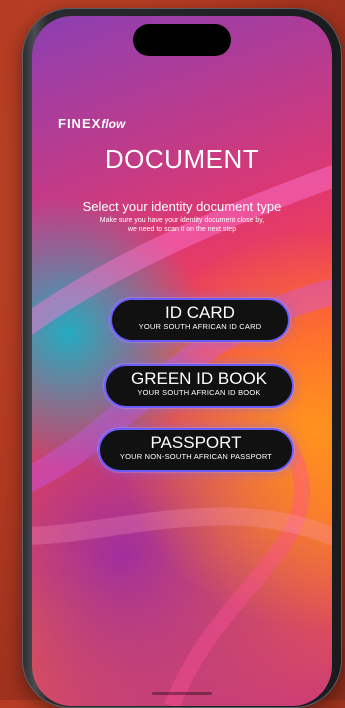 The width and height of the screenshot is (345, 708). I want to click on brand-logo: FINEXflow, so click(91, 123).